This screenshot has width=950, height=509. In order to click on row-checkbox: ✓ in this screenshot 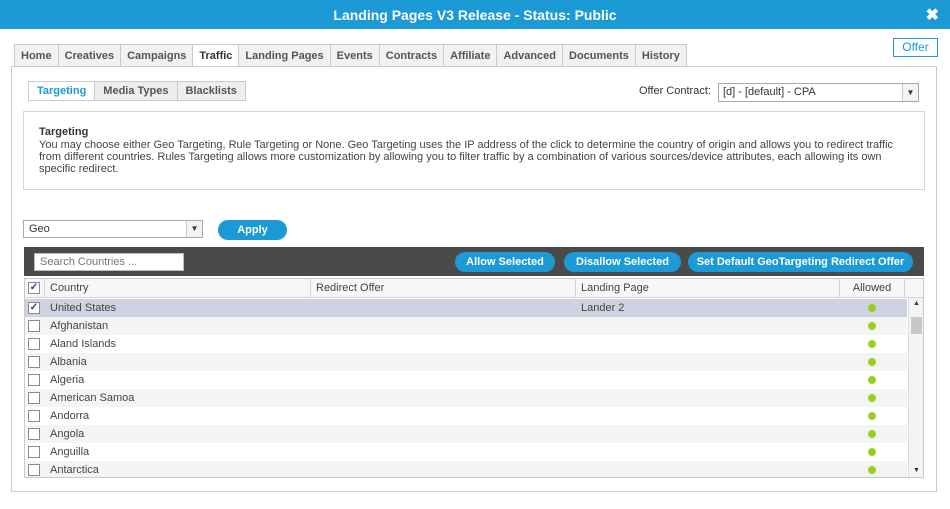, I will do `click(34, 308)`.